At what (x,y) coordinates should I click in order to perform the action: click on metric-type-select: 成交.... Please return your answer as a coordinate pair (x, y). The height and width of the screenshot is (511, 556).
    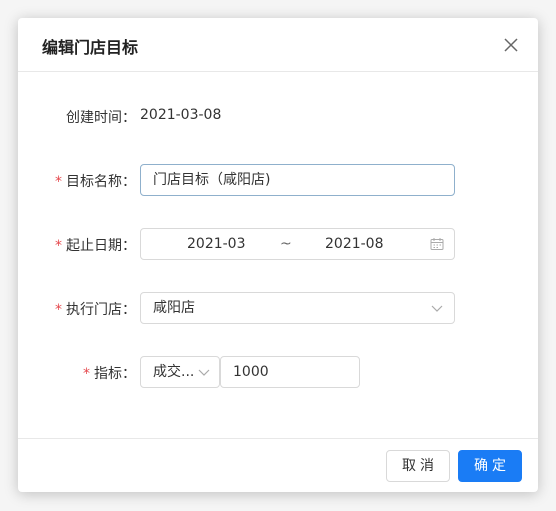
    Looking at the image, I should click on (180, 372).